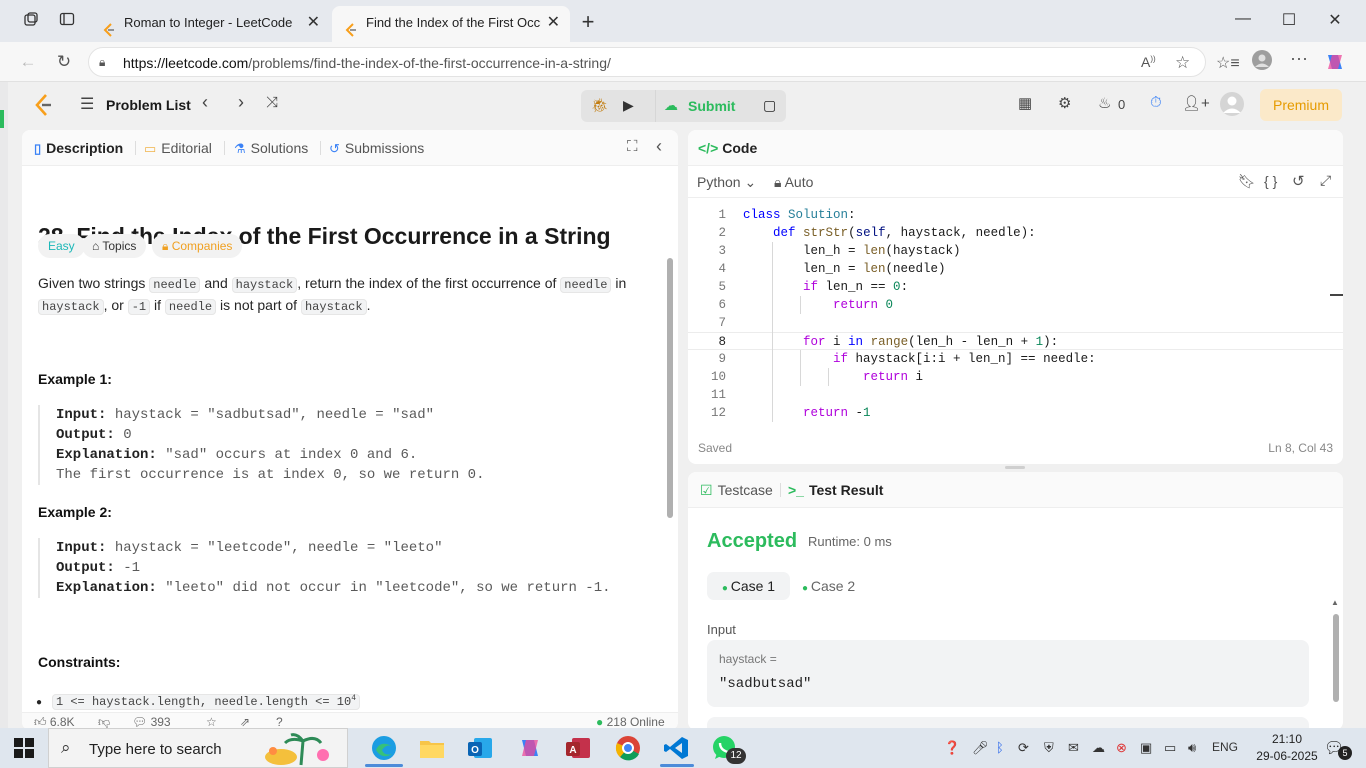  I want to click on windows-start-icon, so click(24, 749).